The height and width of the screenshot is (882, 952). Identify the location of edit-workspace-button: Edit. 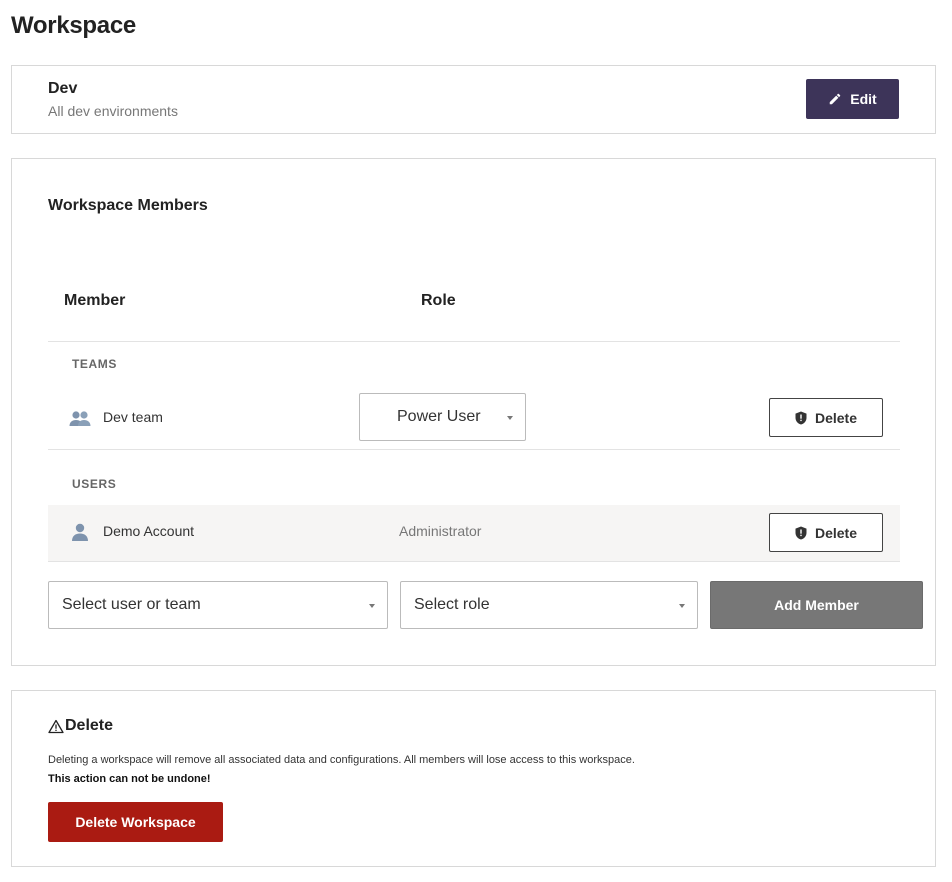
(852, 99).